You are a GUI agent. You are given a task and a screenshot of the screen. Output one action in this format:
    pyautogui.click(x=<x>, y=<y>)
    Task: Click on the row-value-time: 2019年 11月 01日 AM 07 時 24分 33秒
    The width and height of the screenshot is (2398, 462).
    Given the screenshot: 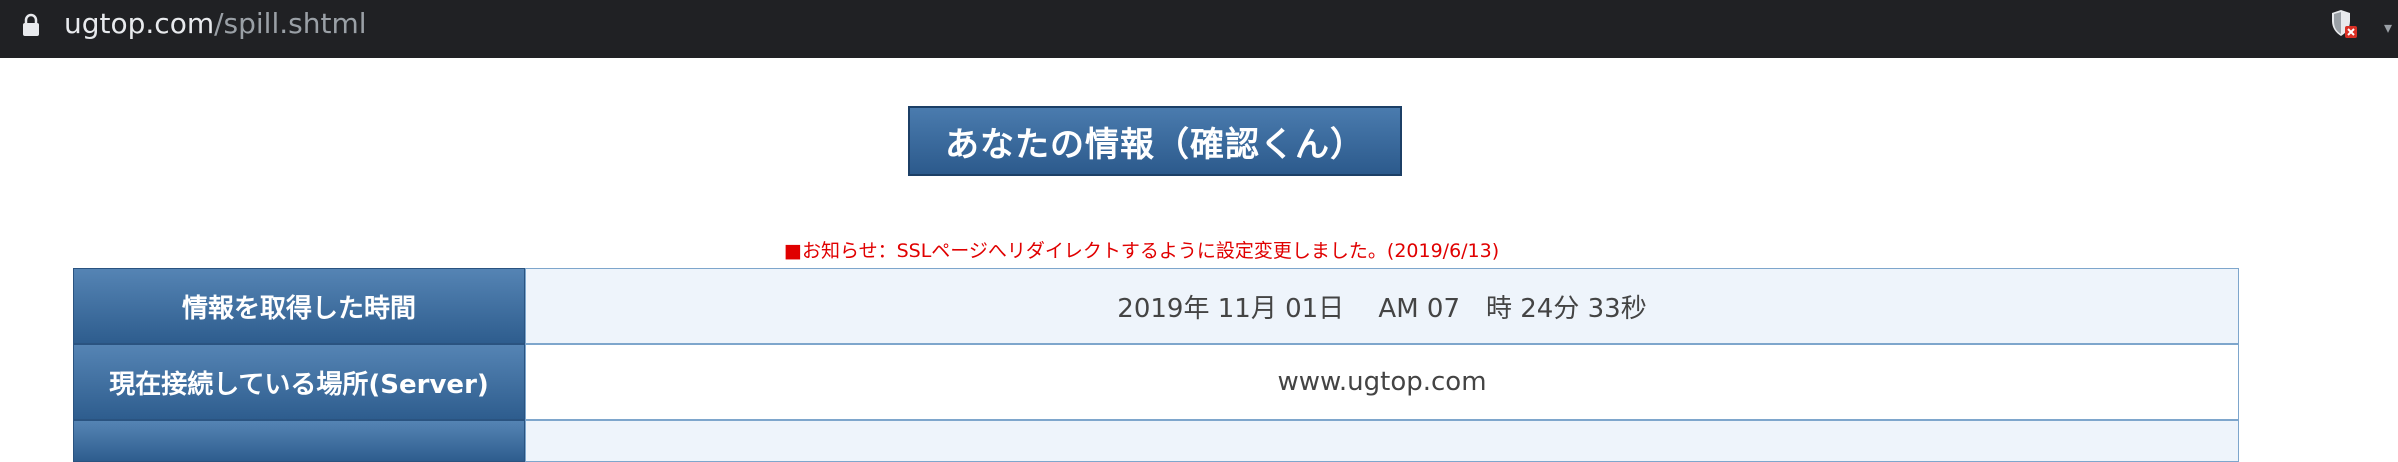 What is the action you would take?
    pyautogui.click(x=1382, y=306)
    